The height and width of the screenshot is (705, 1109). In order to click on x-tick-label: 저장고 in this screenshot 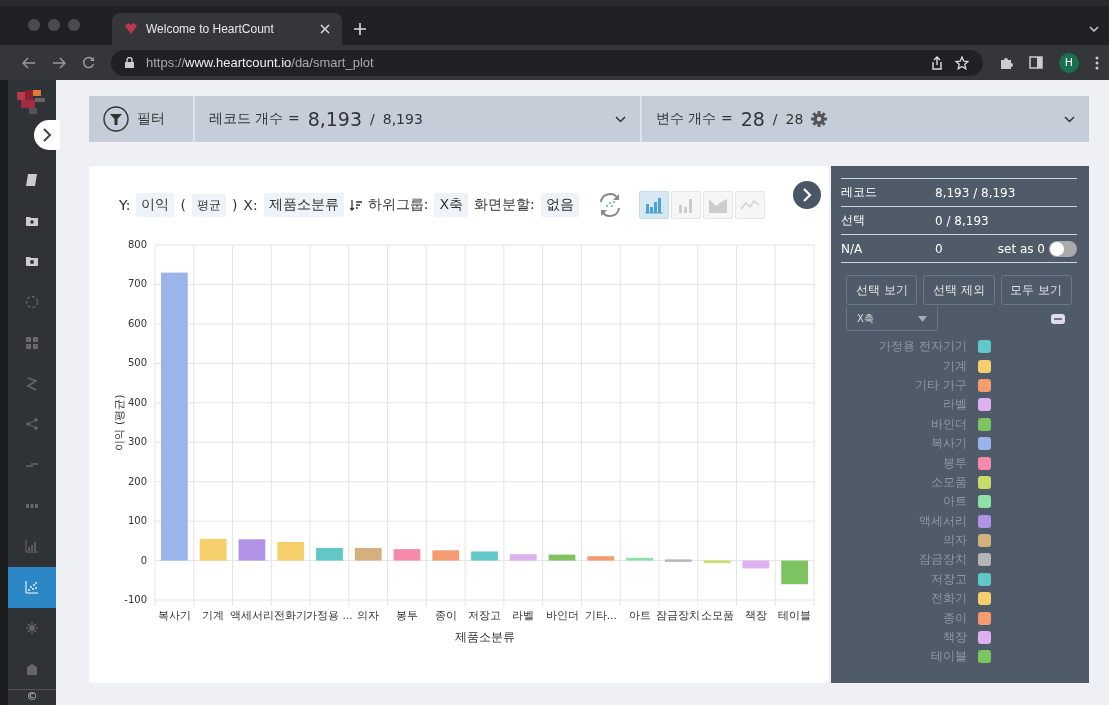, I will do `click(484, 615)`.